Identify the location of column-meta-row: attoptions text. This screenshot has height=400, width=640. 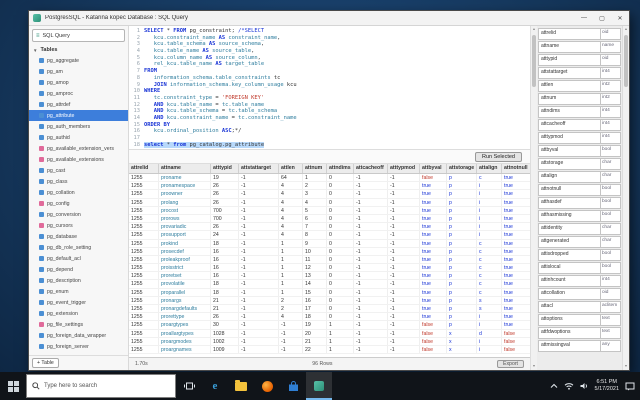
(579, 320).